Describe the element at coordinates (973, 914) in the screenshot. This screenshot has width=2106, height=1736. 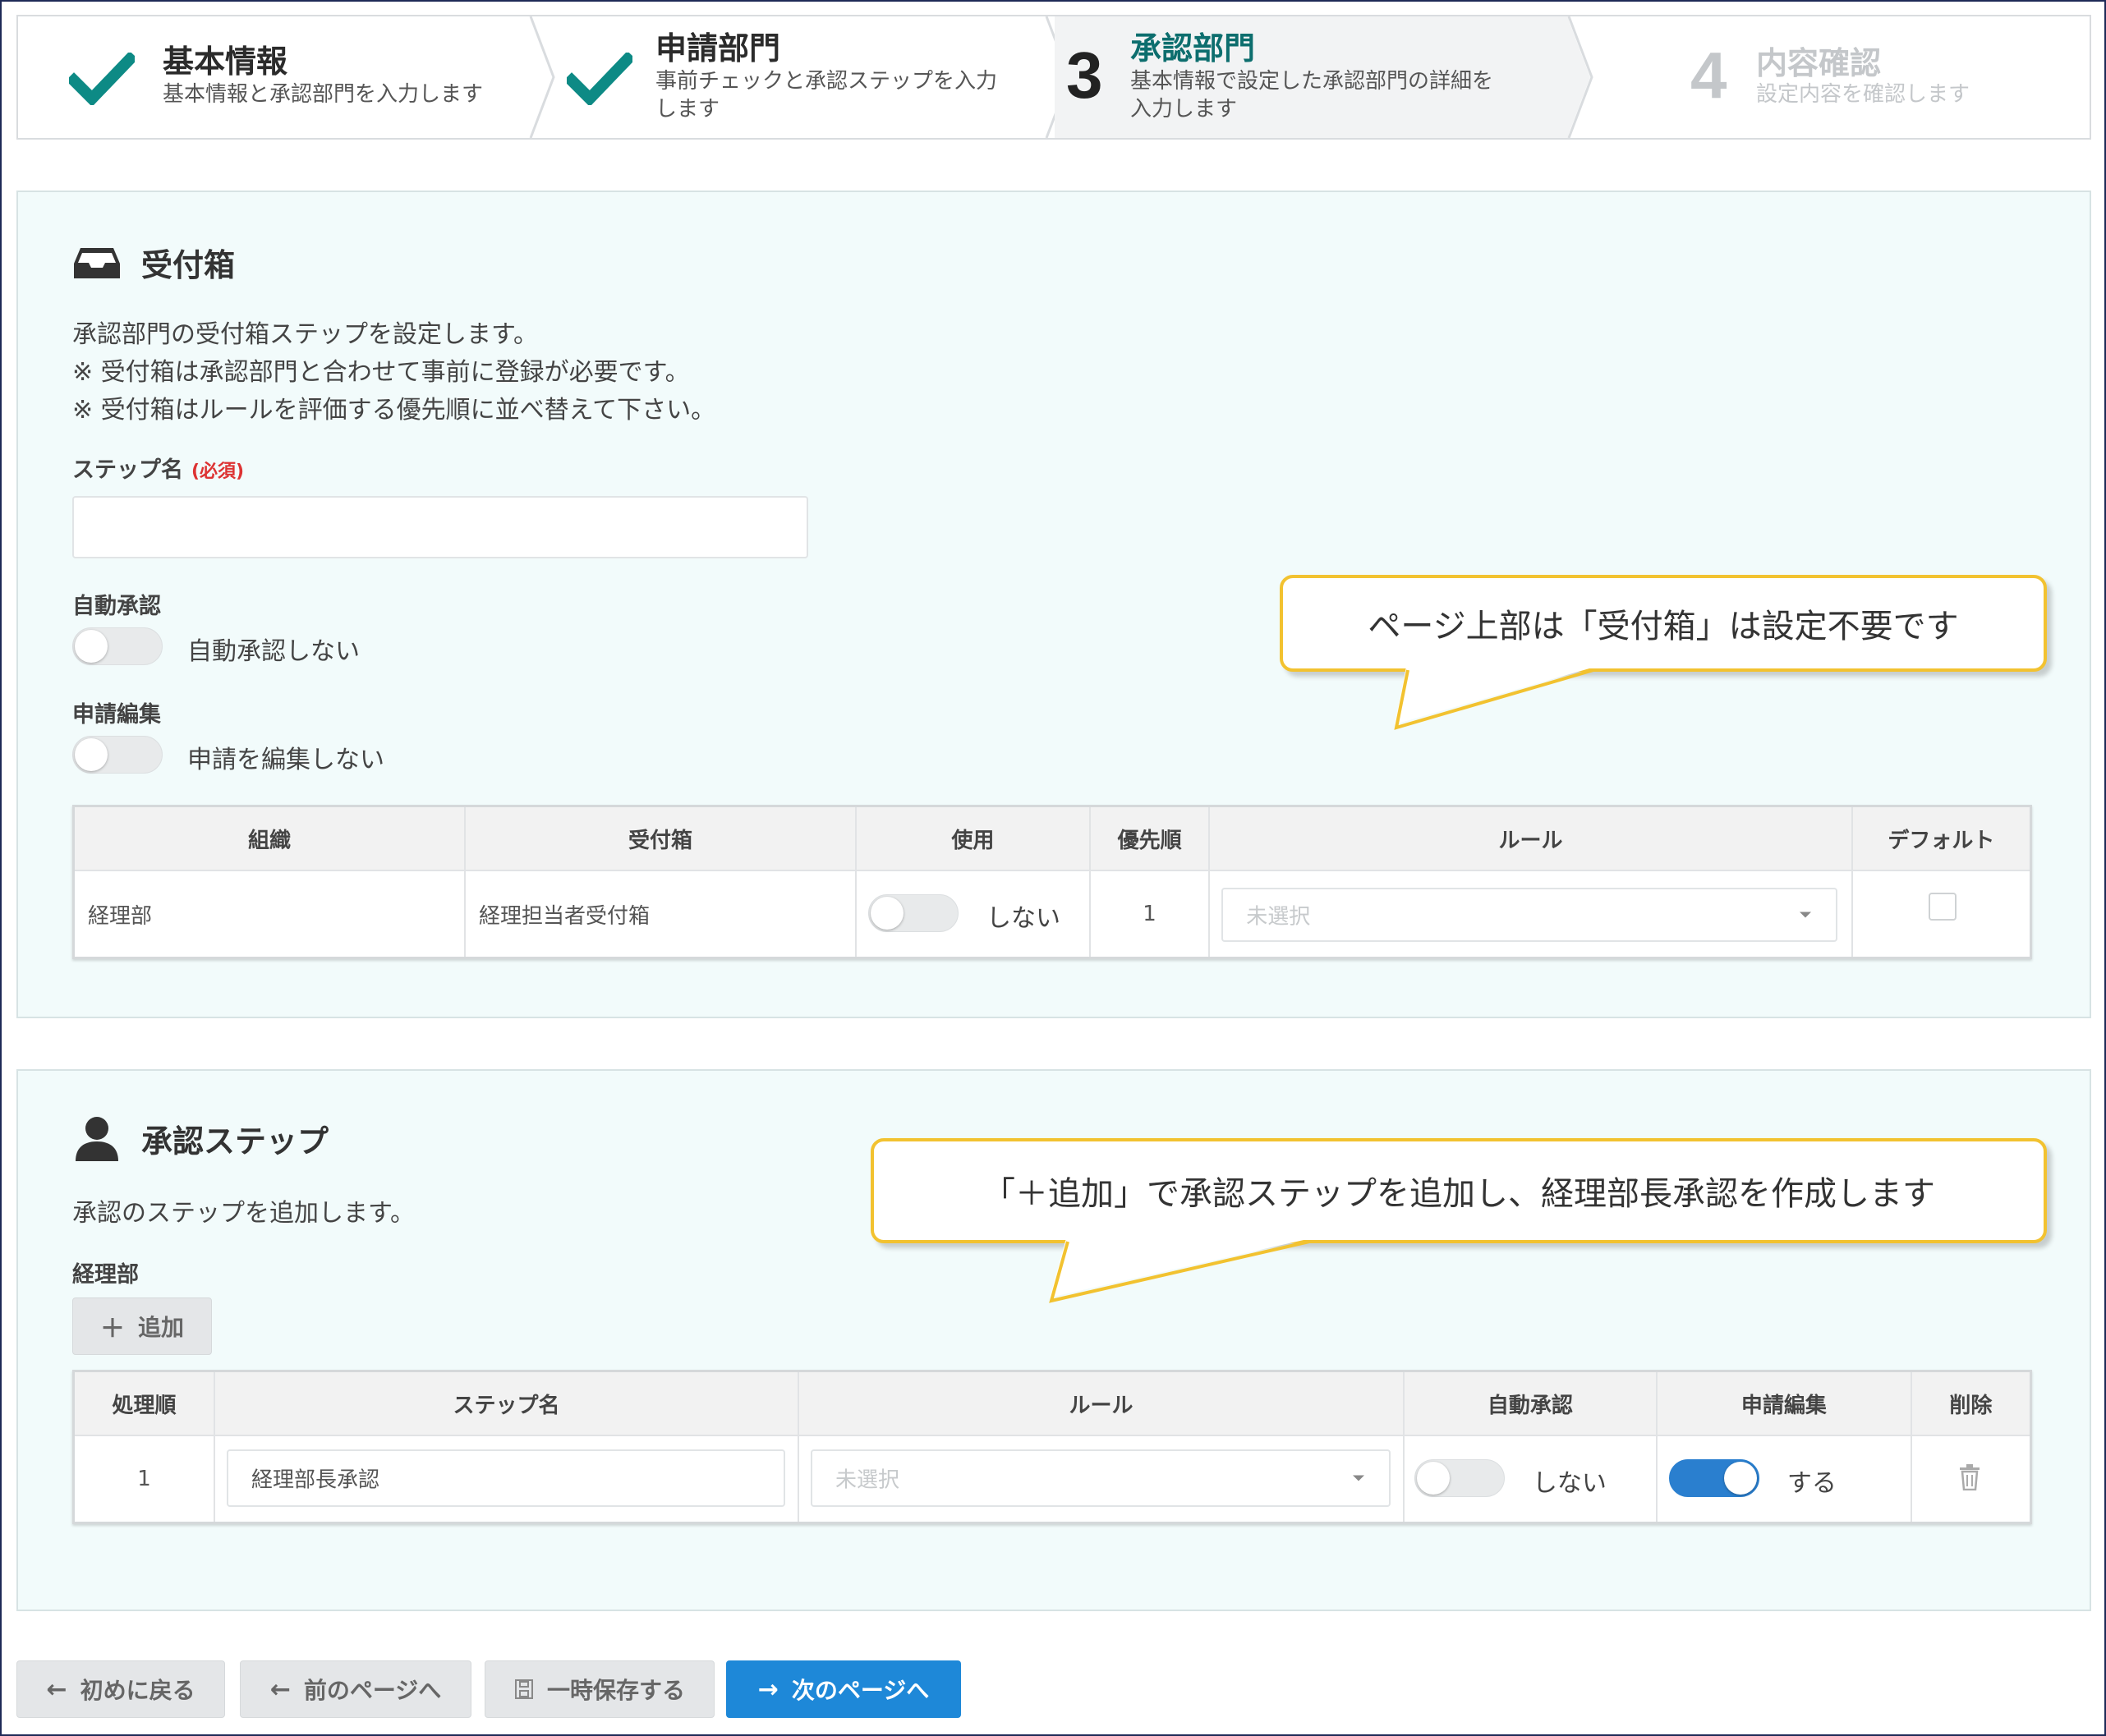
I see `use-cell: しない` at that location.